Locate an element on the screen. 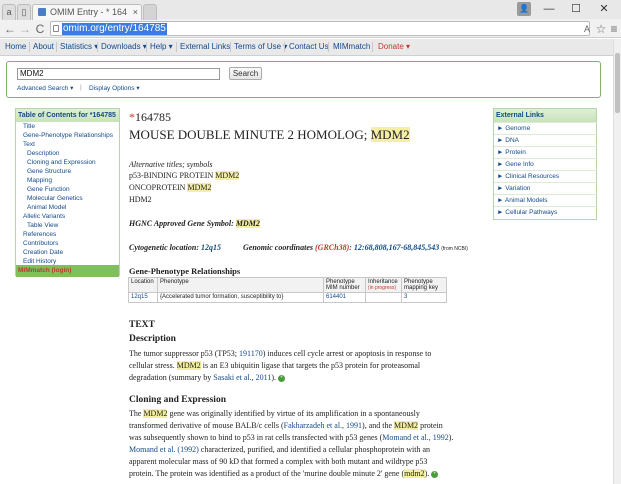  toc-item: Mapping is located at coordinates (39, 180).